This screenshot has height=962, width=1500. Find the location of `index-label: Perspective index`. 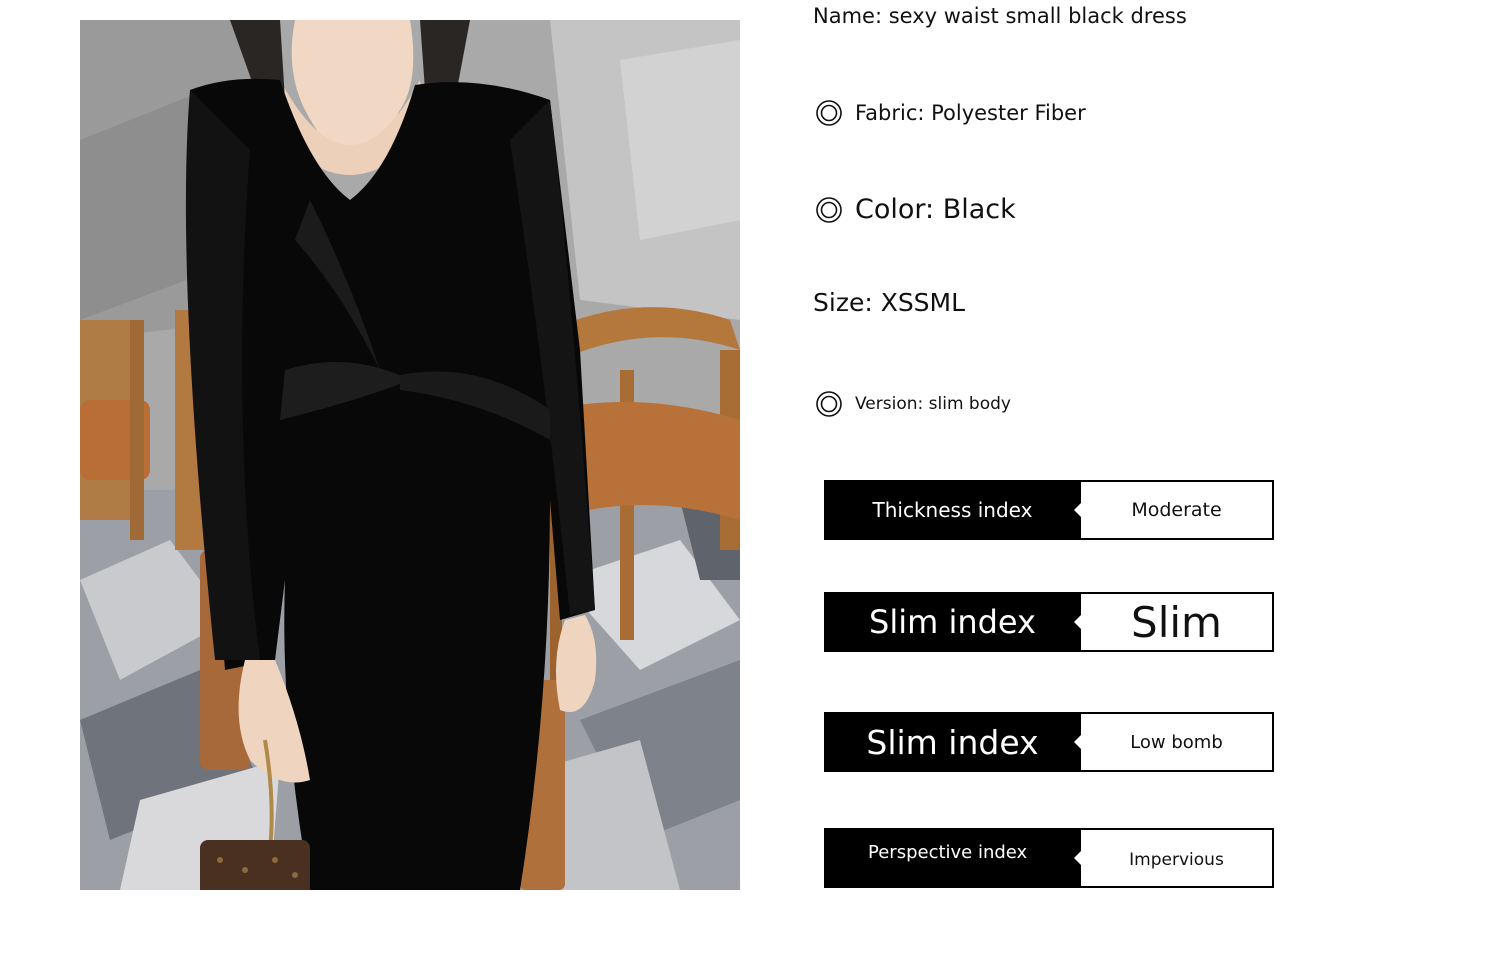

index-label: Perspective index is located at coordinates (952, 858).